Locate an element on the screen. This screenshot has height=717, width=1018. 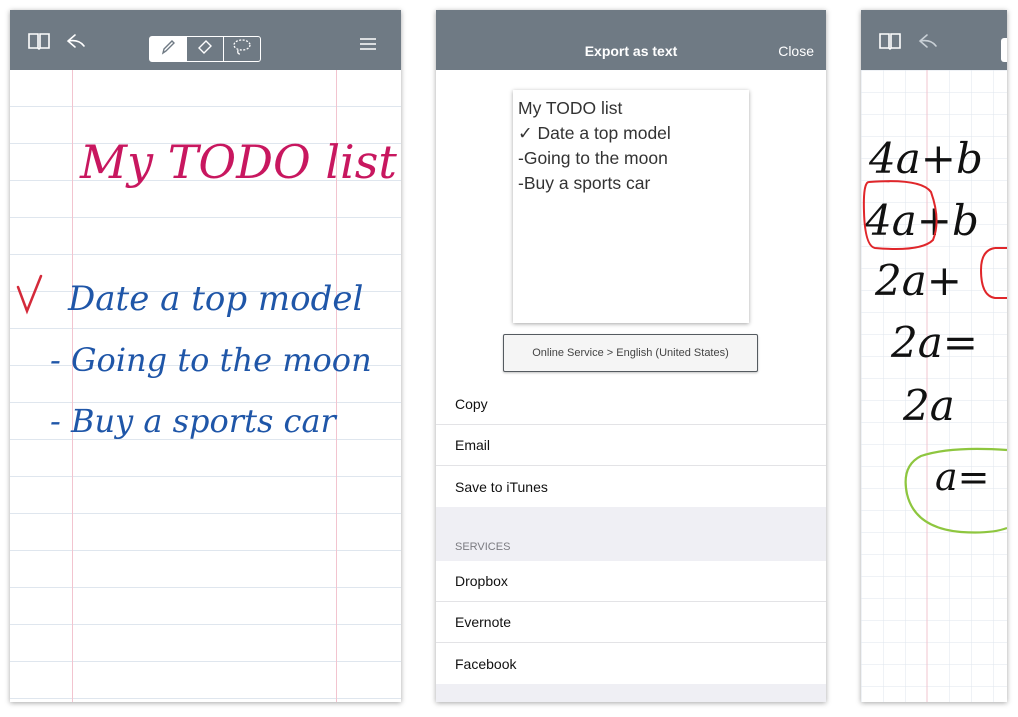
handwritten-item: - Buy a sports car is located at coordinates (194, 421).